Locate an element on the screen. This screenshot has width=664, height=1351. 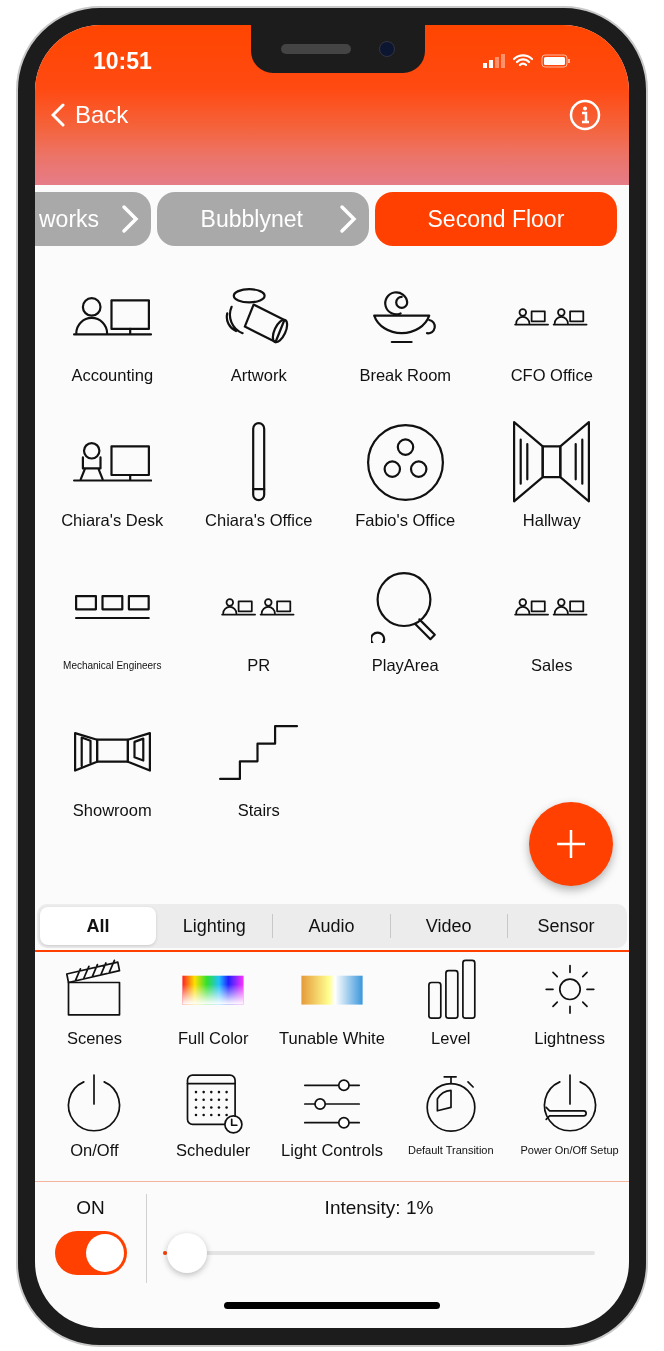
room-button: Artwork is located at coordinates (258, 347).